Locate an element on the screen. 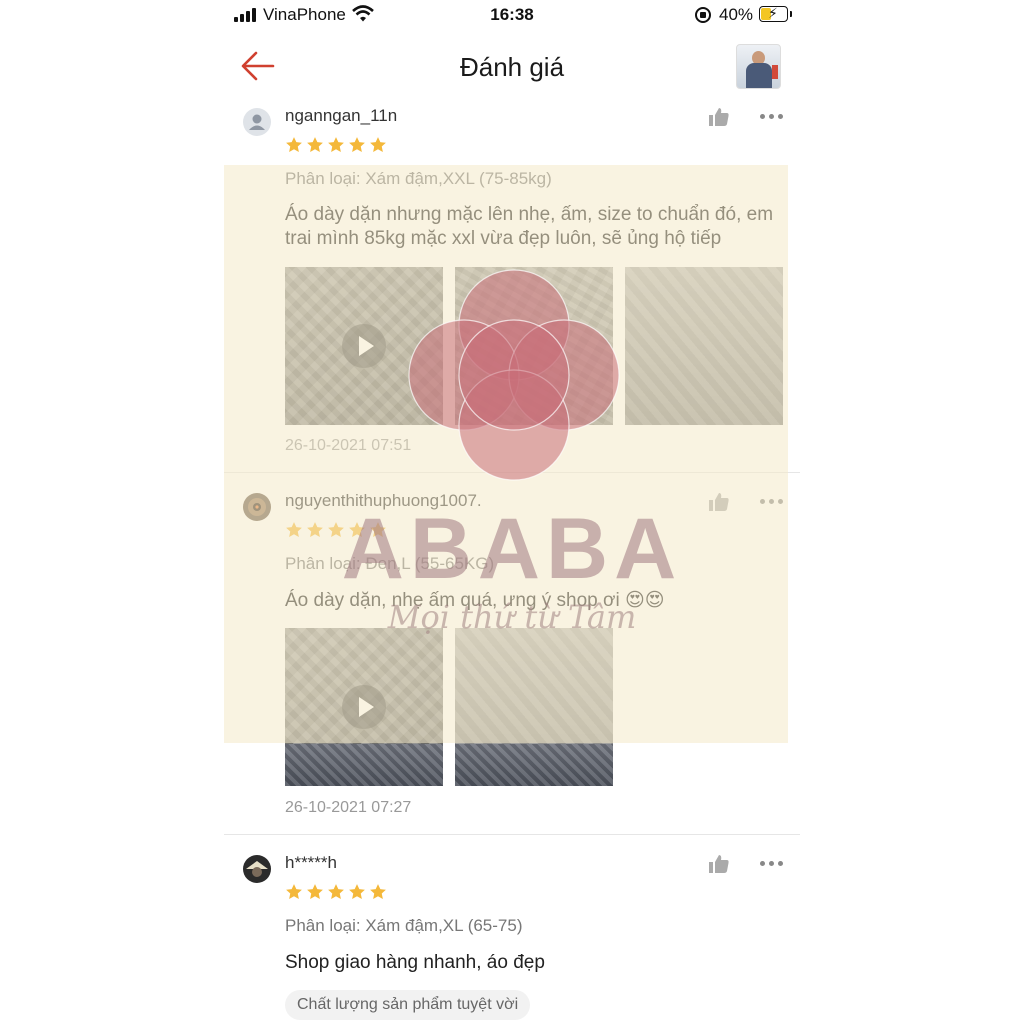 The height and width of the screenshot is (1024, 1024). battery-percent: 40% is located at coordinates (736, 14).